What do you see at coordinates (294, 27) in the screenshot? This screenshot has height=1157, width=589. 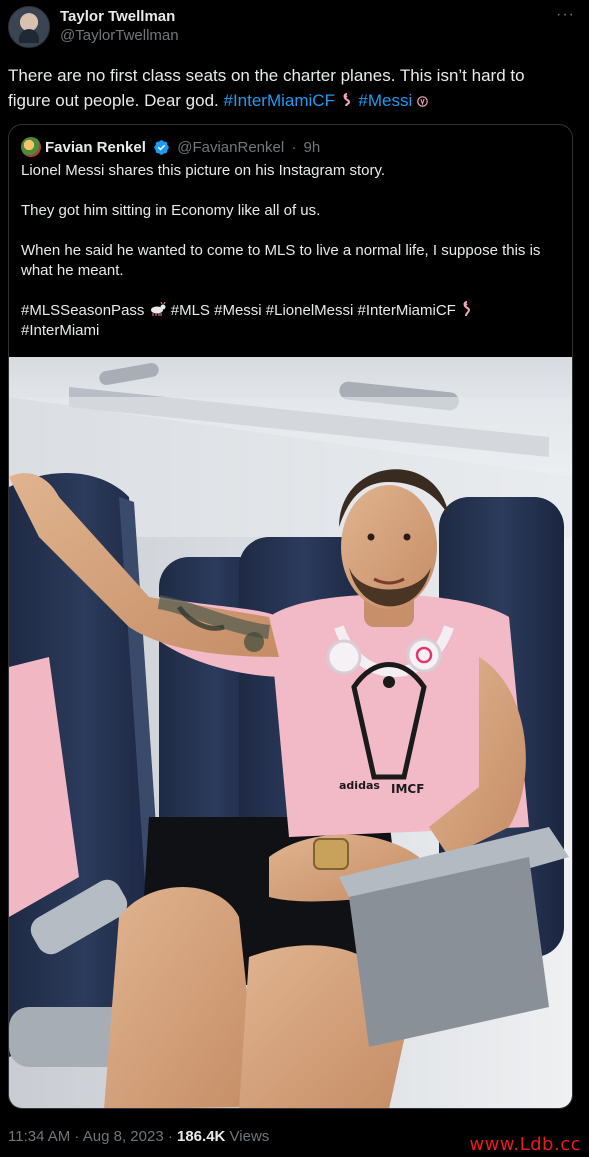 I see `tweet-header: Taylor Twellman @TaylorTwellman ···` at bounding box center [294, 27].